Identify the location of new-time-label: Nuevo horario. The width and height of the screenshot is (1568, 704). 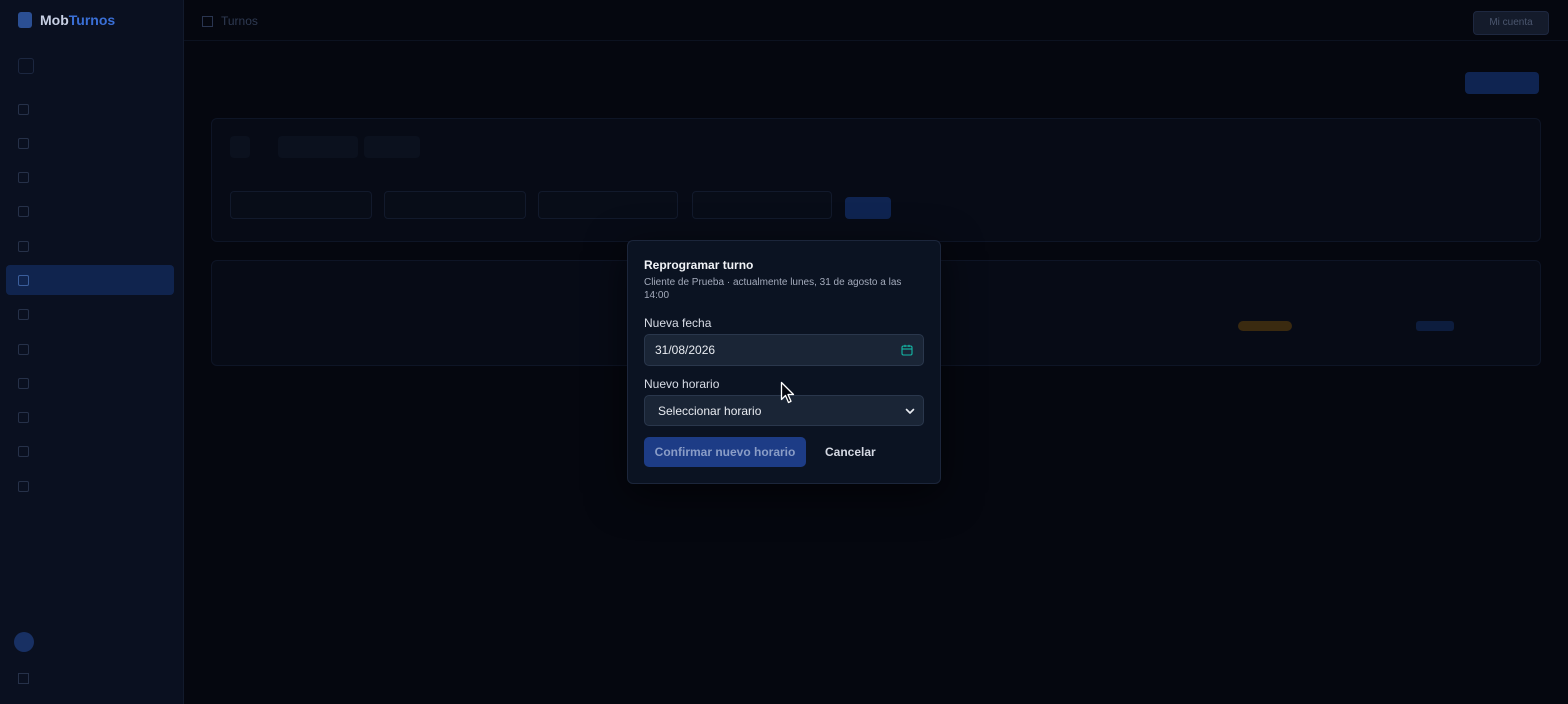
(682, 384).